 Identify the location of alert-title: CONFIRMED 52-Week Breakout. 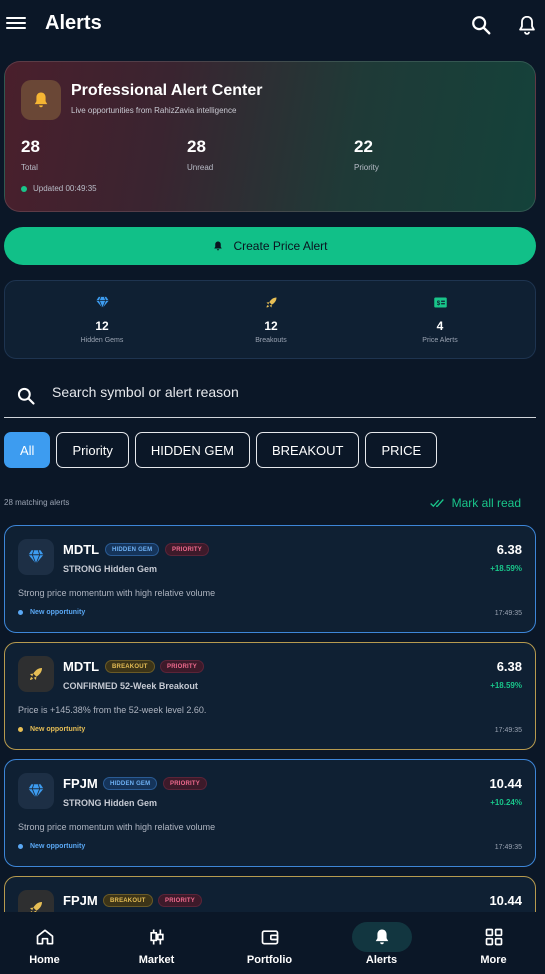
(130, 686).